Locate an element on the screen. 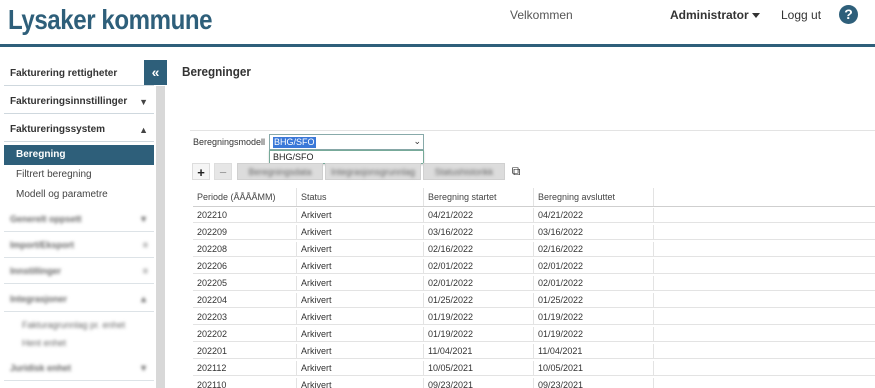  table-cell: 01/25/2022 is located at coordinates (594, 300).